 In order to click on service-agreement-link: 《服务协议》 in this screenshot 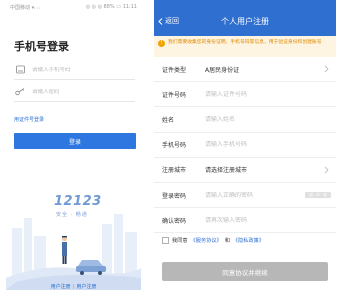, I will do `click(206, 240)`.